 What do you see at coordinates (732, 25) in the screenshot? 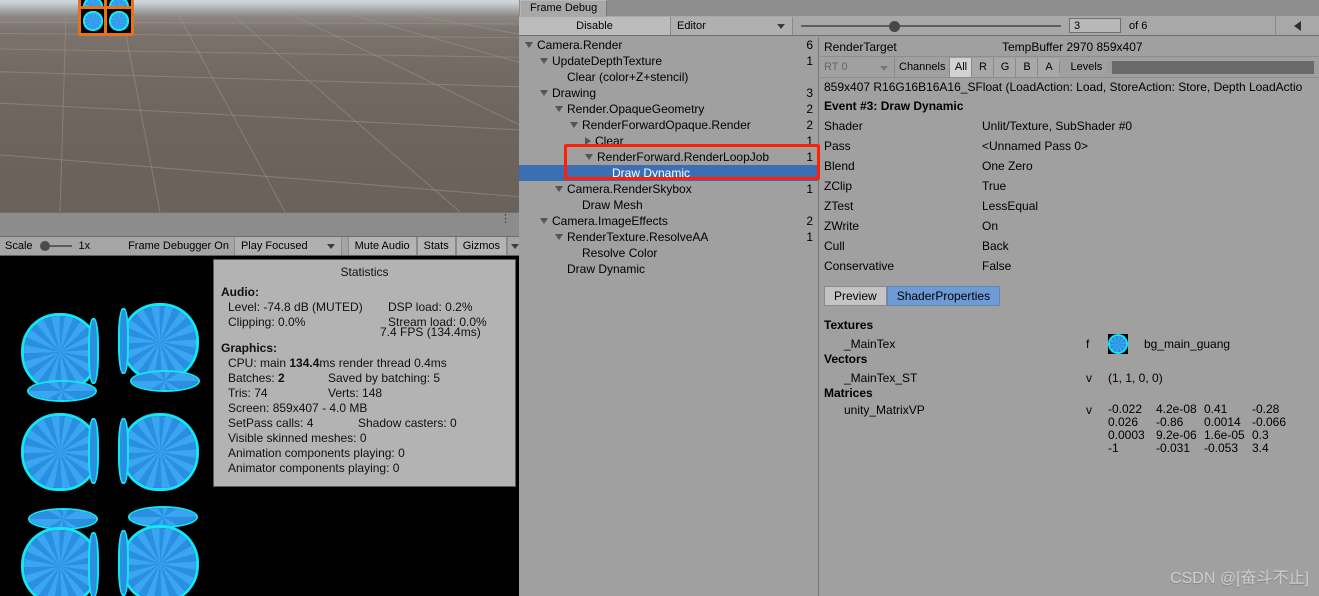
I see `target-dropdown: Editor` at bounding box center [732, 25].